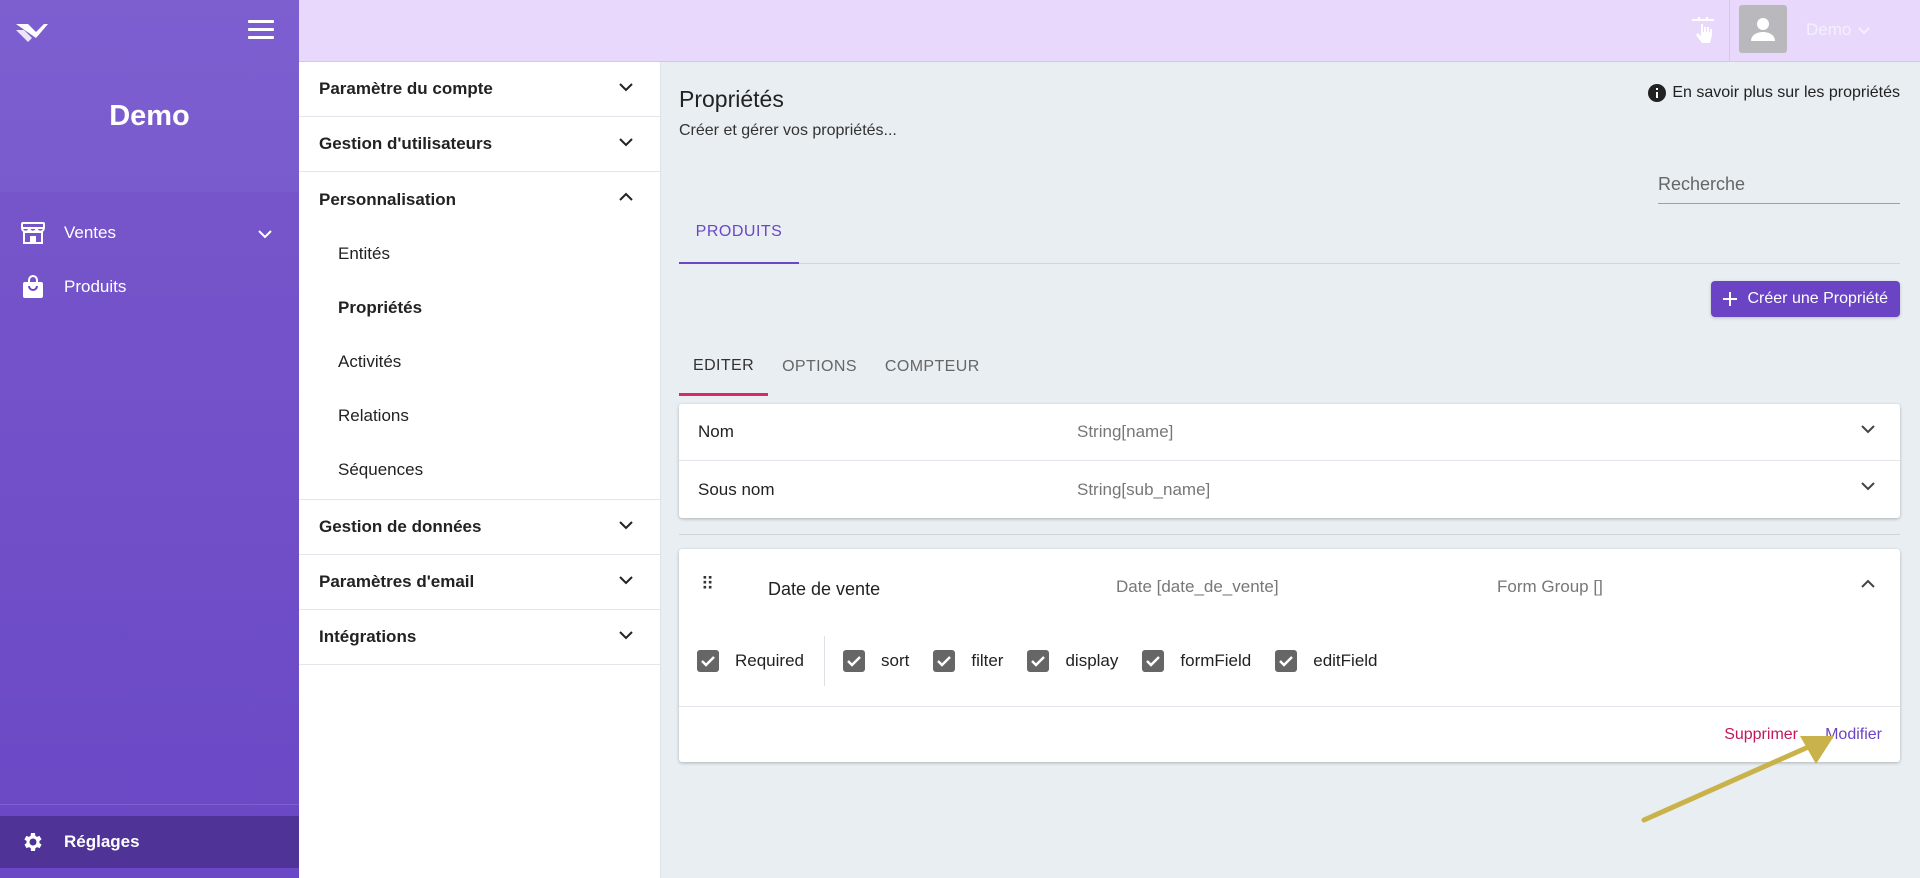 The height and width of the screenshot is (878, 1920). I want to click on settings-group-donnees: Gestion de données, so click(479, 527).